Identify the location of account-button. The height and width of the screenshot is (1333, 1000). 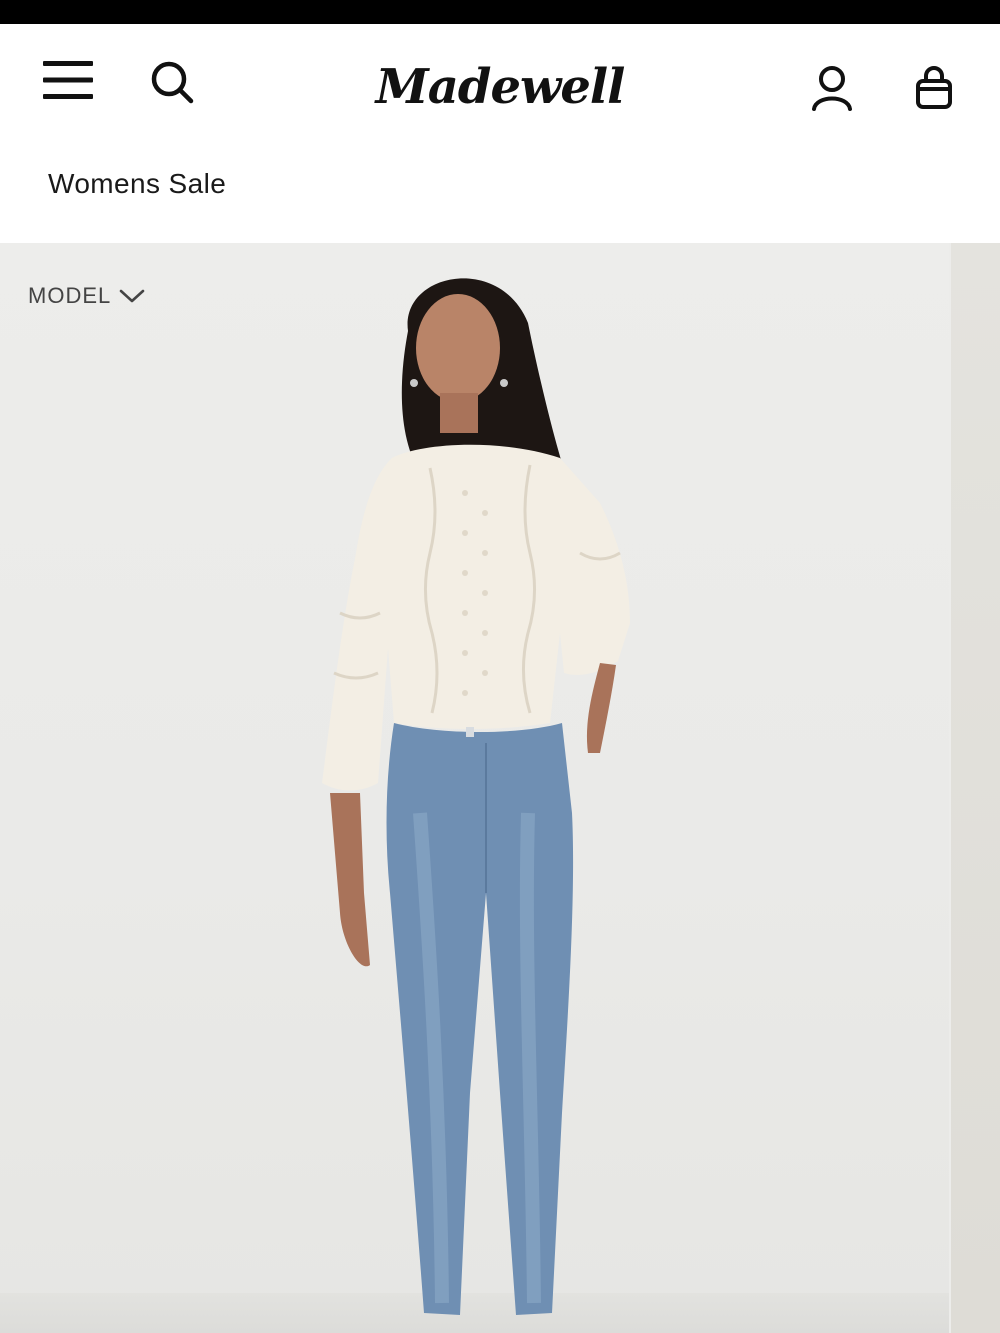
(832, 88).